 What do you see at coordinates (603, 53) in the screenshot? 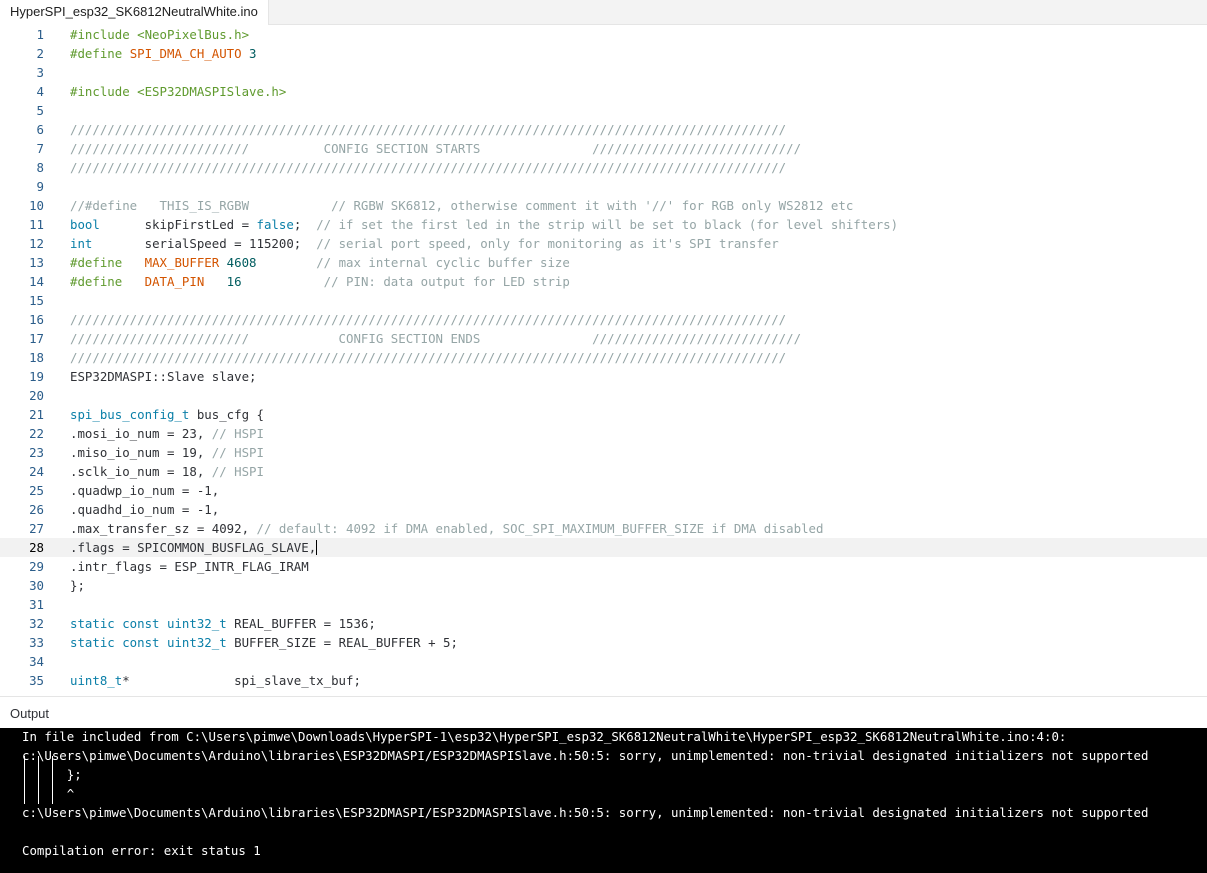
I see `code-line: 2 #define SPI_DMA_CH_AUTO 3` at bounding box center [603, 53].